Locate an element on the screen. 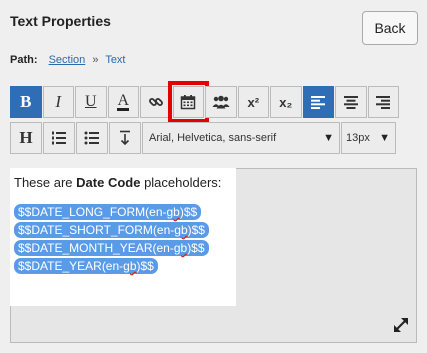 This screenshot has width=427, height=353. bold-icon: B is located at coordinates (26, 101).